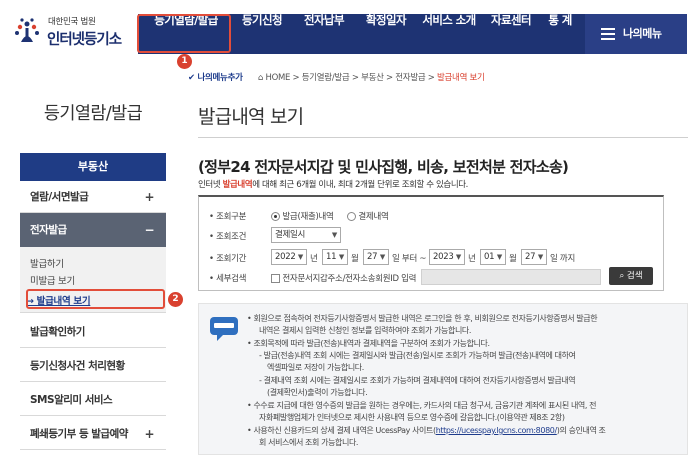 Image resolution: width=698 pixels, height=459 pixels. I want to click on sidebar-item-view-written-issue: 열람/서면발급 +, so click(93, 197).